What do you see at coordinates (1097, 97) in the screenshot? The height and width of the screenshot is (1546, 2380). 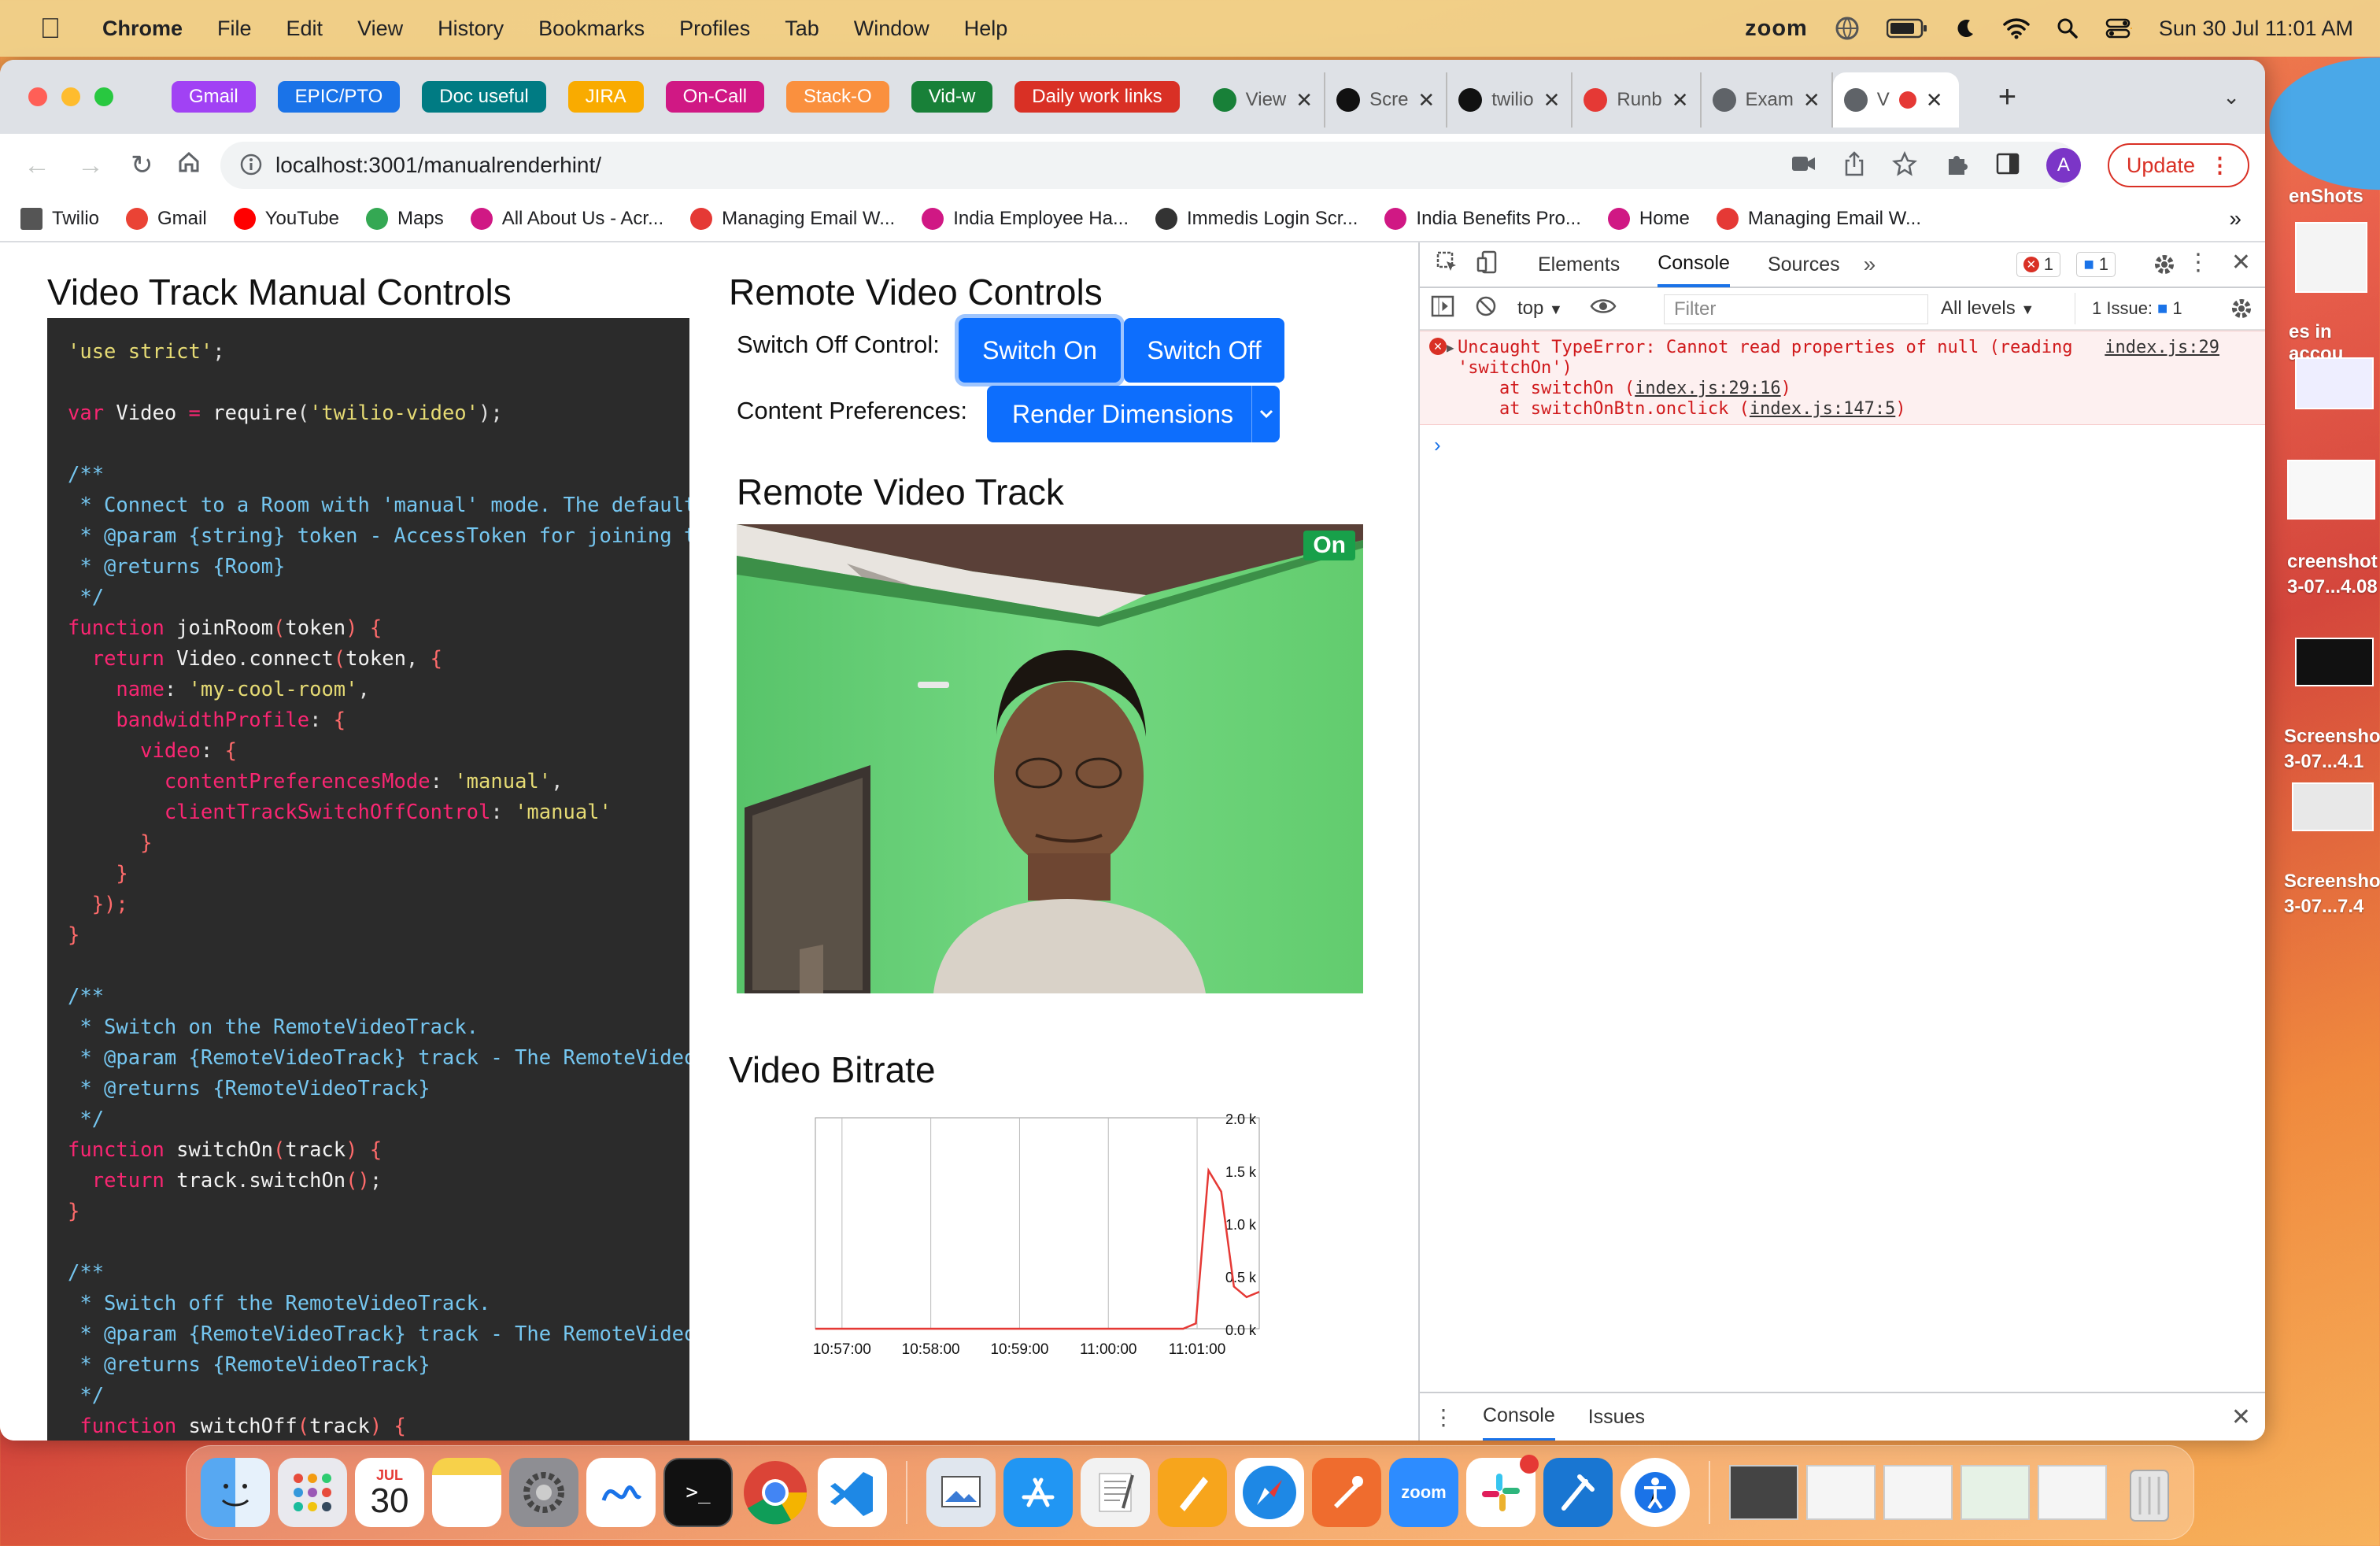 I see `tab-group-daily-work-links: Daily work links` at bounding box center [1097, 97].